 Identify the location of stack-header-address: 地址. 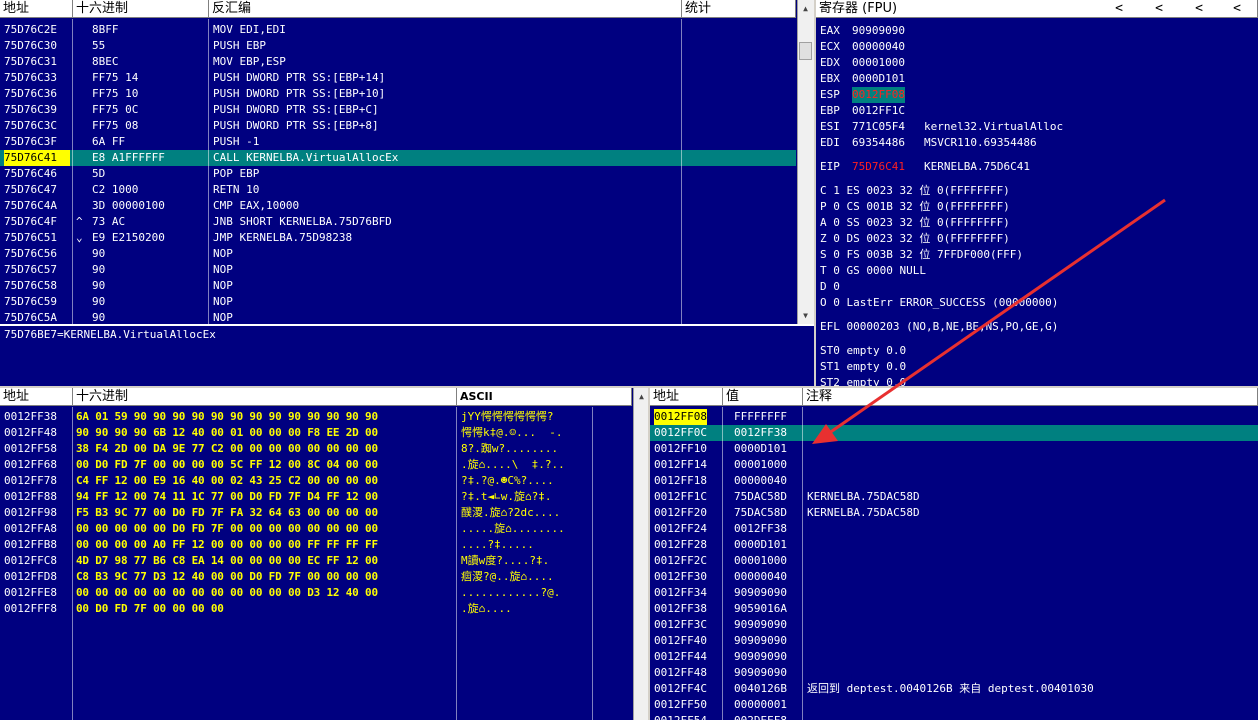
(686, 397).